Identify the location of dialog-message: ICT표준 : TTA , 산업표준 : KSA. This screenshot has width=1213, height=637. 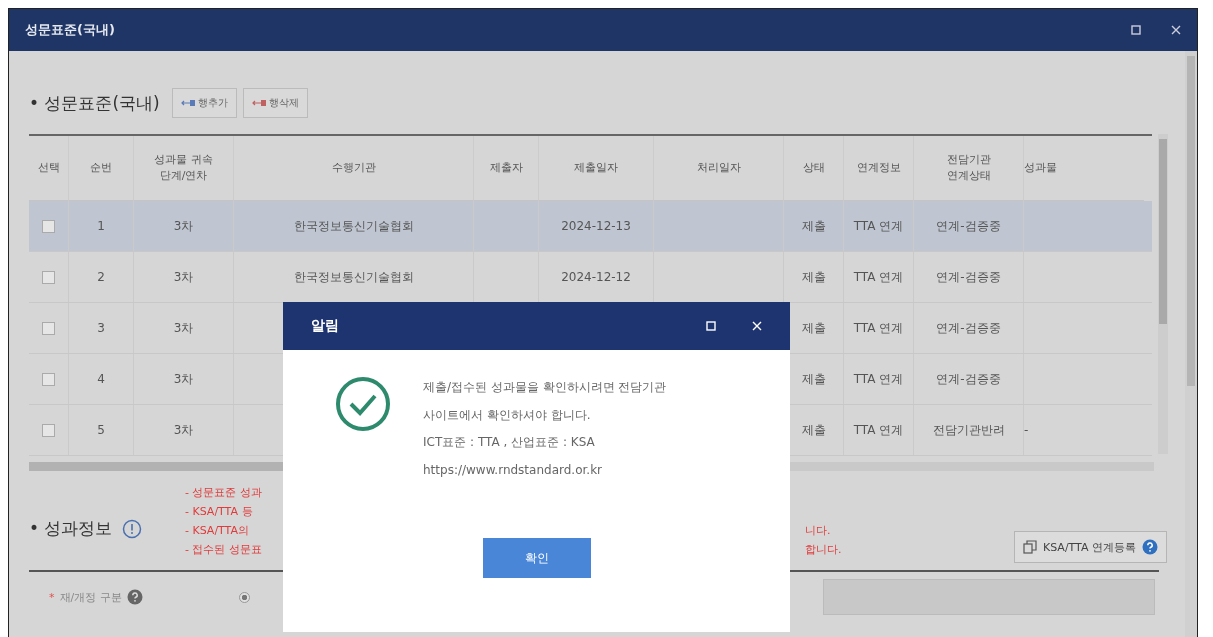
(509, 442).